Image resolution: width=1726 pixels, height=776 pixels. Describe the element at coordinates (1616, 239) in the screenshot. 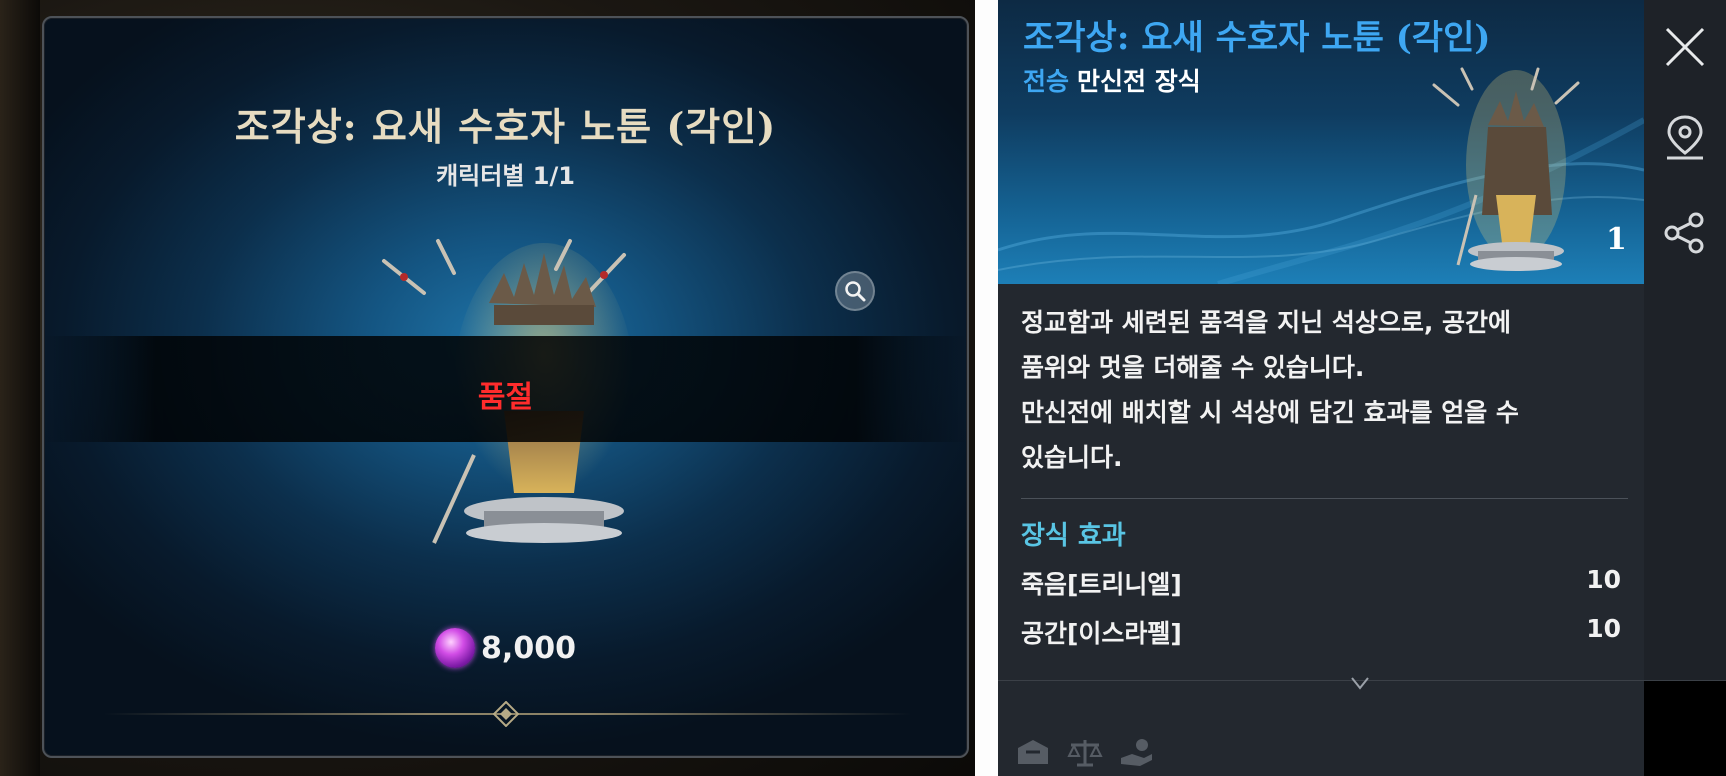

I see `item-quantity: 1` at that location.